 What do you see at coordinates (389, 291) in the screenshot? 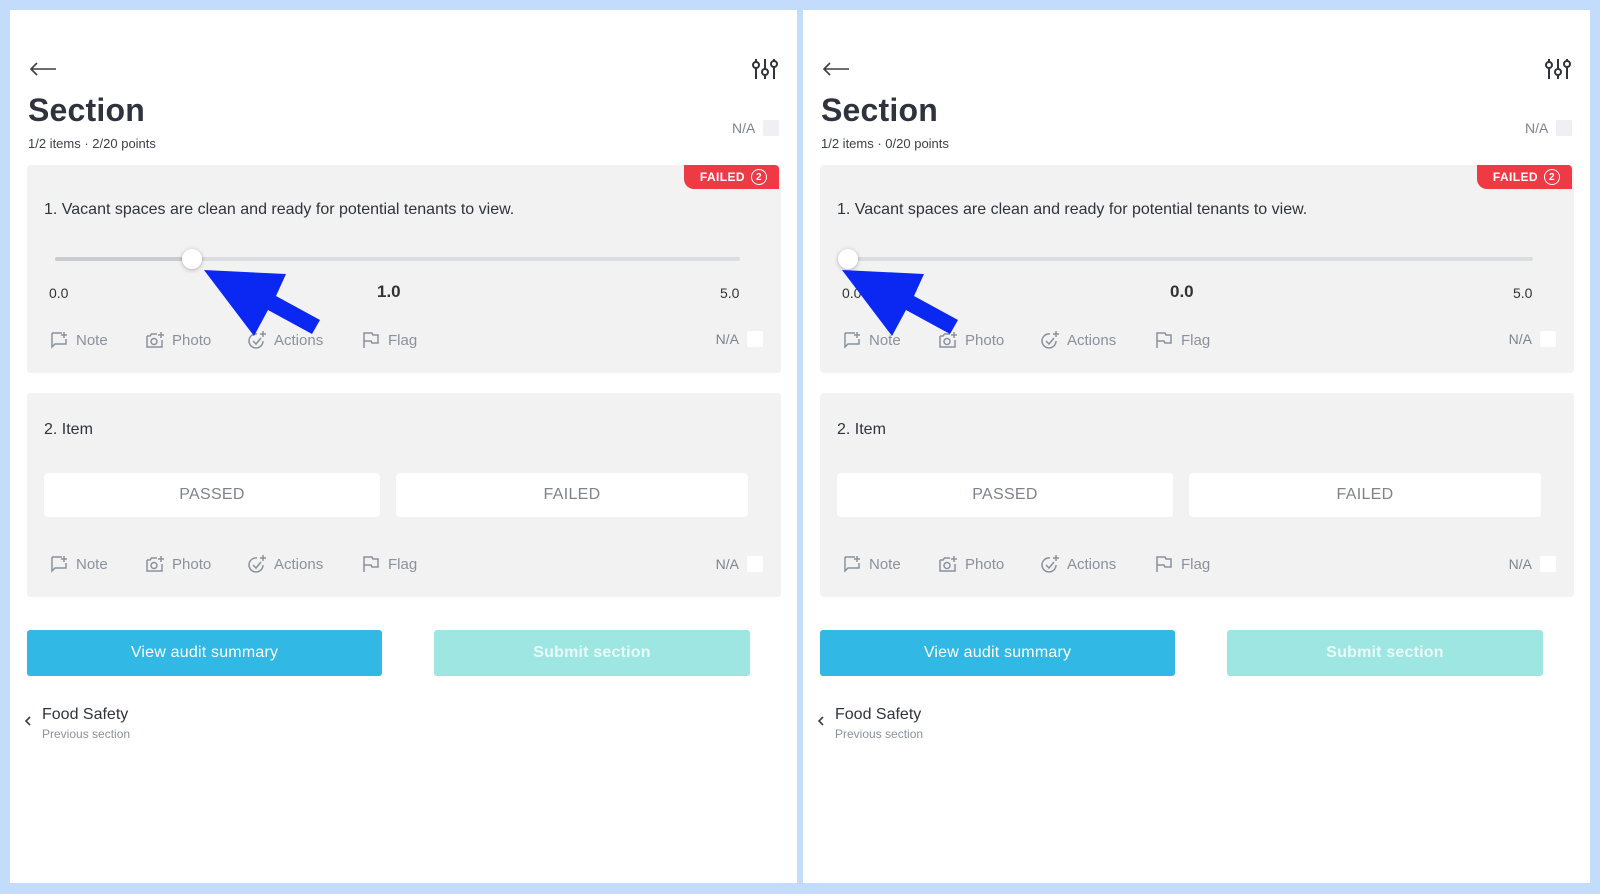
I see `slider-value: 1.0` at bounding box center [389, 291].